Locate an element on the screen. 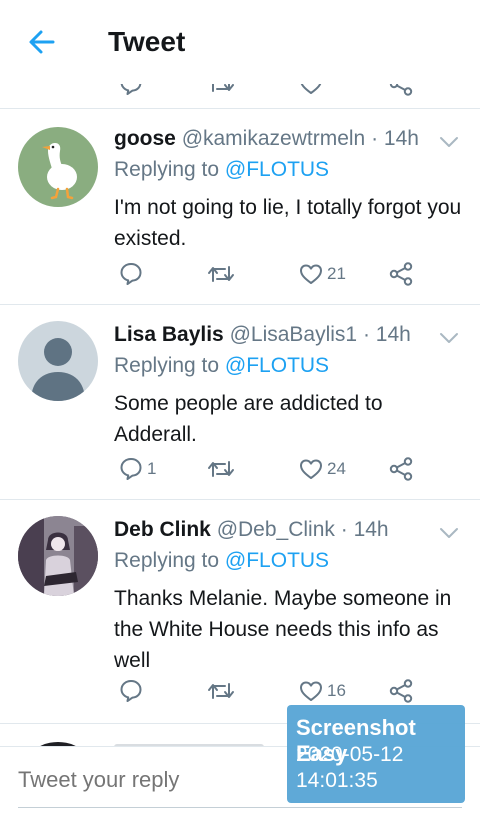 The image size is (480, 819). author-handle: @kamikazewtrmeln is located at coordinates (274, 138).